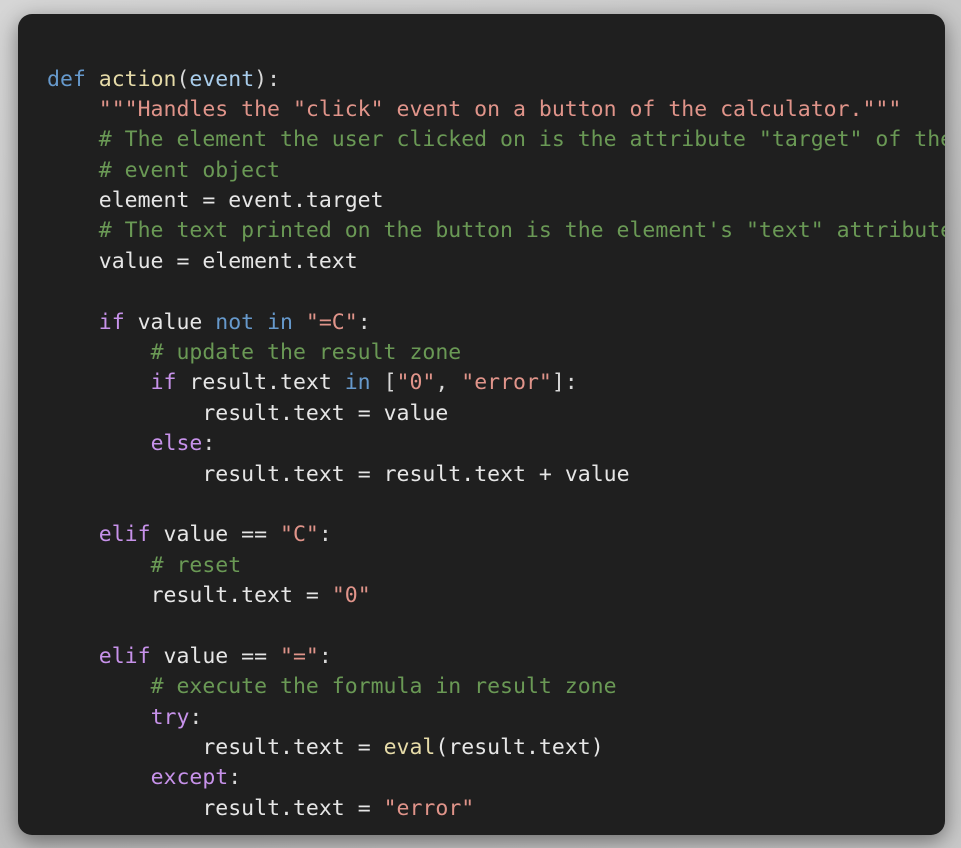 The width and height of the screenshot is (961, 848). What do you see at coordinates (299, 535) in the screenshot?
I see `code-token: "C"` at bounding box center [299, 535].